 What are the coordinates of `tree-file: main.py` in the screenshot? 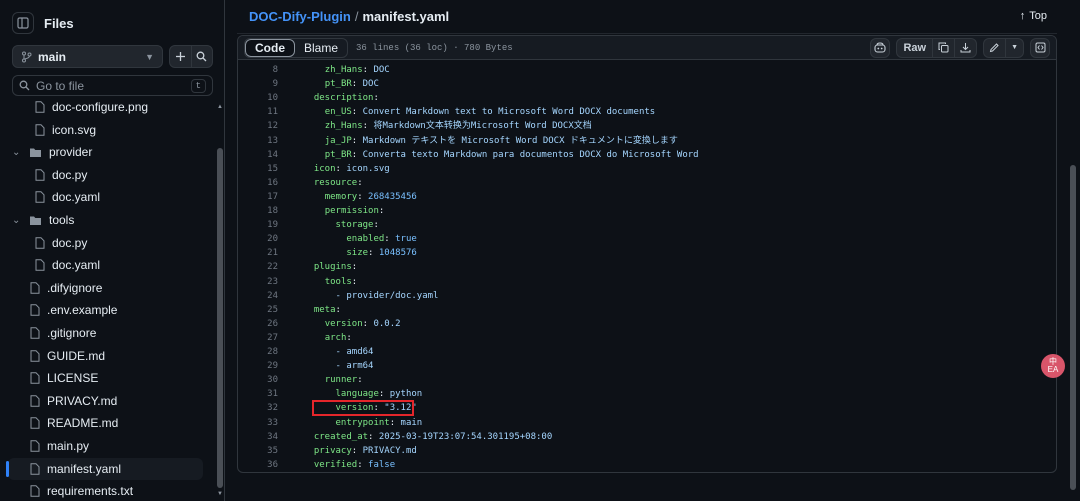 It's located at (59, 446).